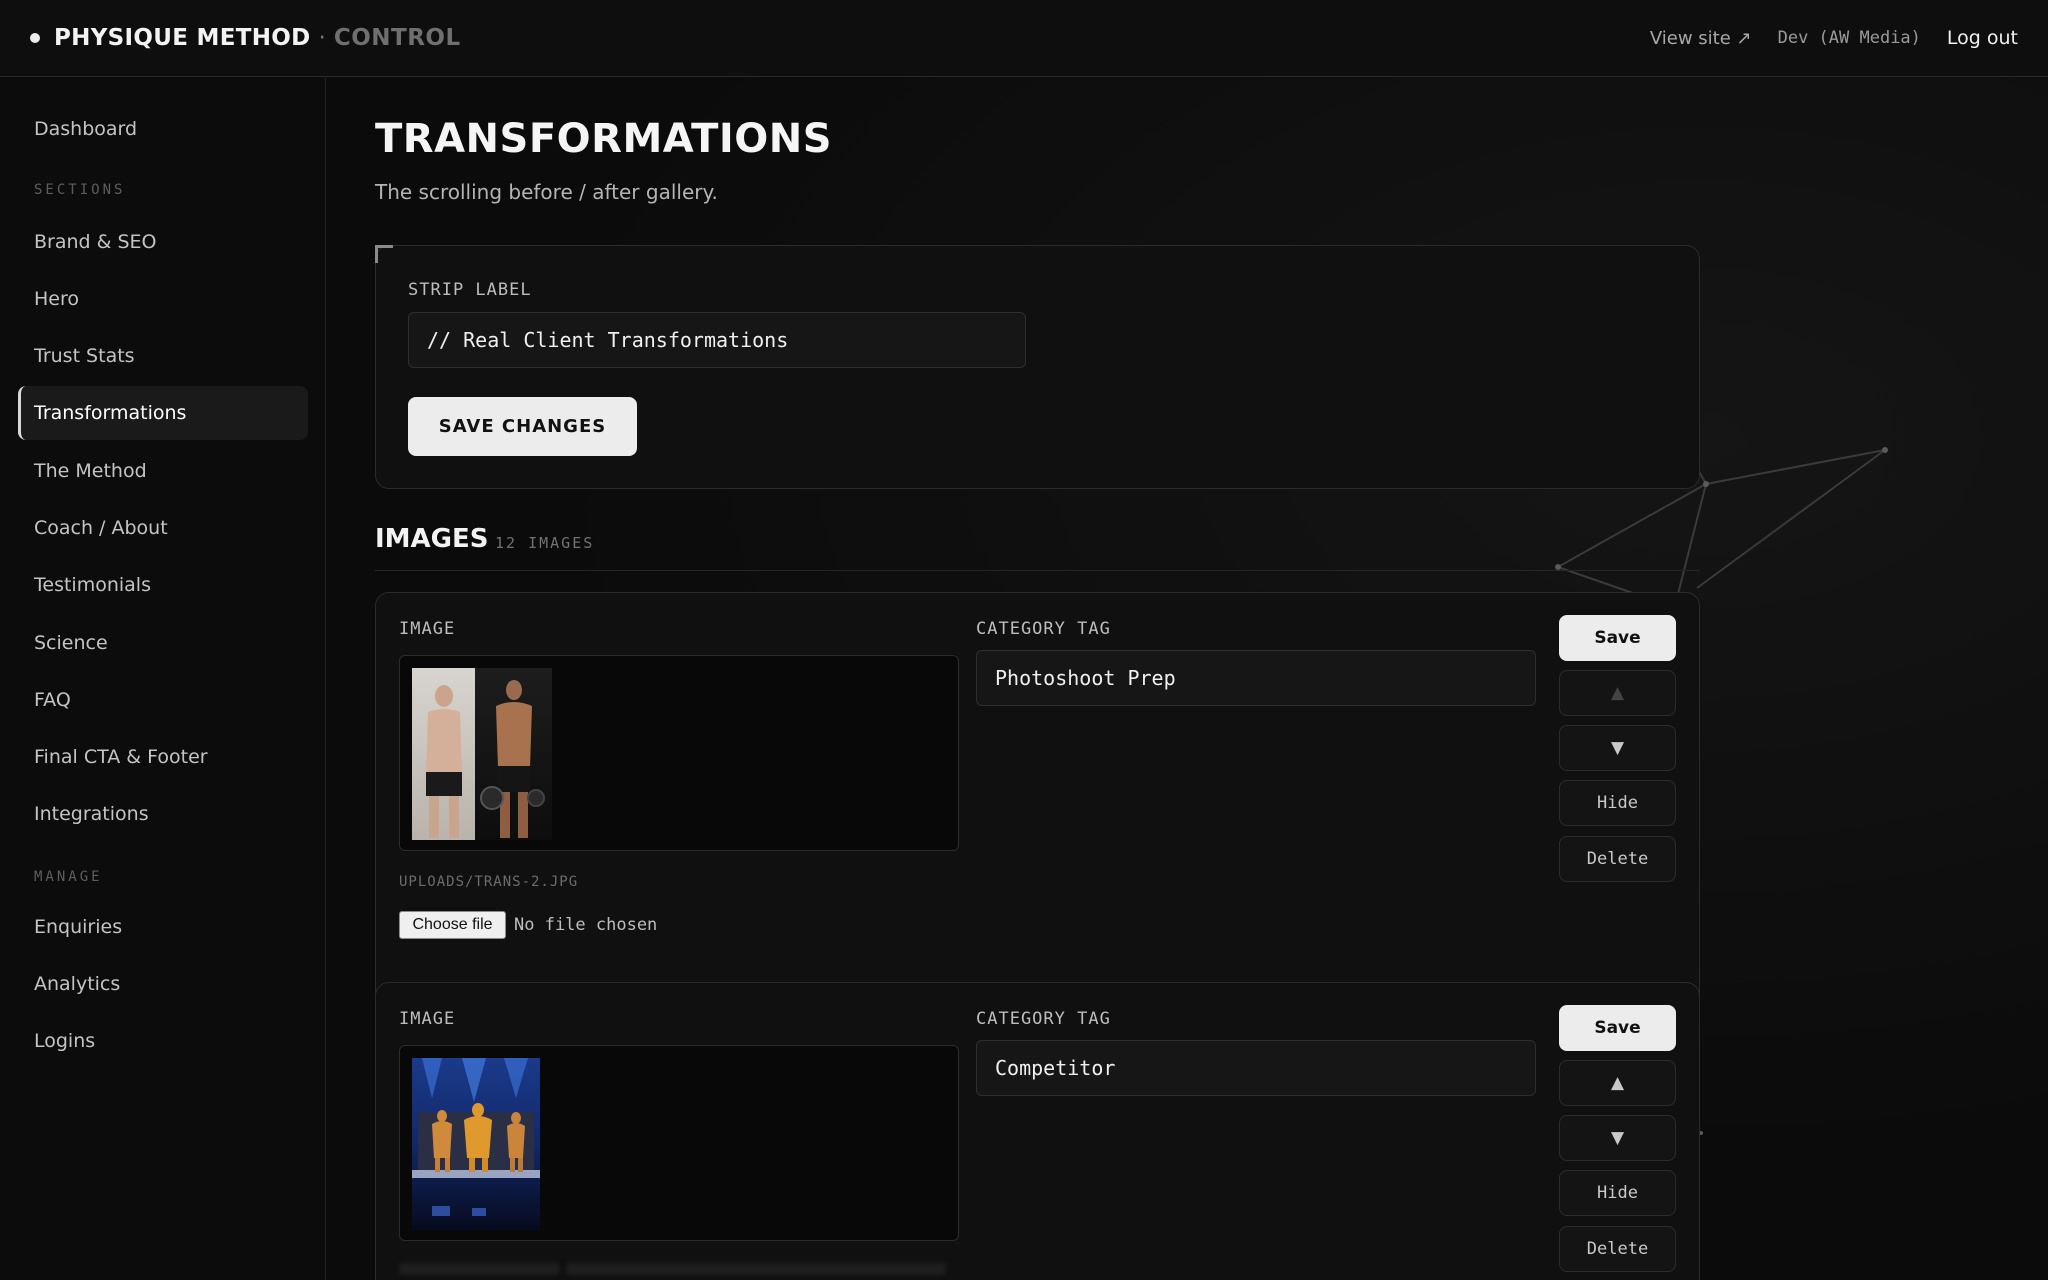  Describe the element at coordinates (489, 882) in the screenshot. I see `image-path: UPLOADS/TRANS-2.JPG` at that location.